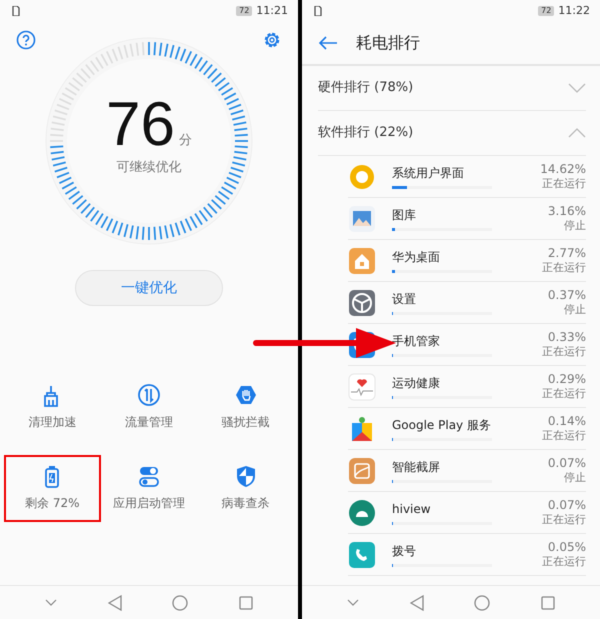 Image resolution: width=600 pixels, height=619 pixels. Describe the element at coordinates (467, 177) in the screenshot. I see `app-row: 系统用户界面 14.62% 正在运行` at that location.